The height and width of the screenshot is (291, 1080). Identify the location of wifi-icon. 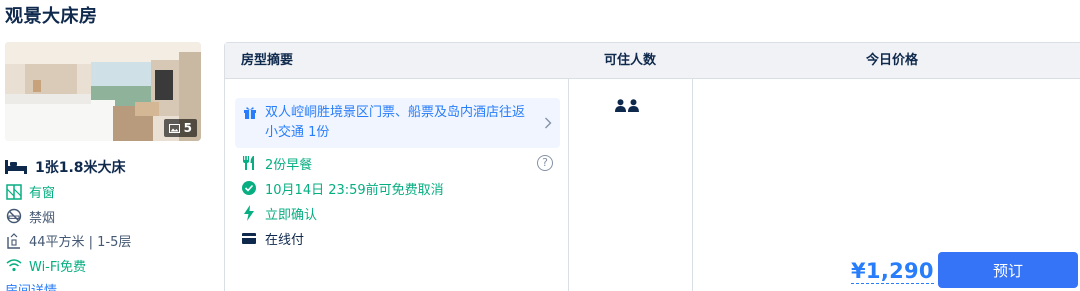
(14, 265).